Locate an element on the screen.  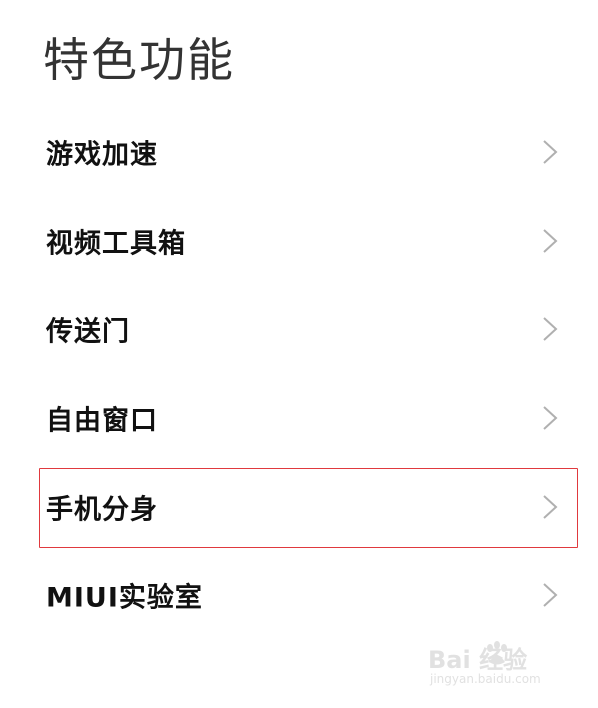
list-item-label: 自由窗口 is located at coordinates (102, 421).